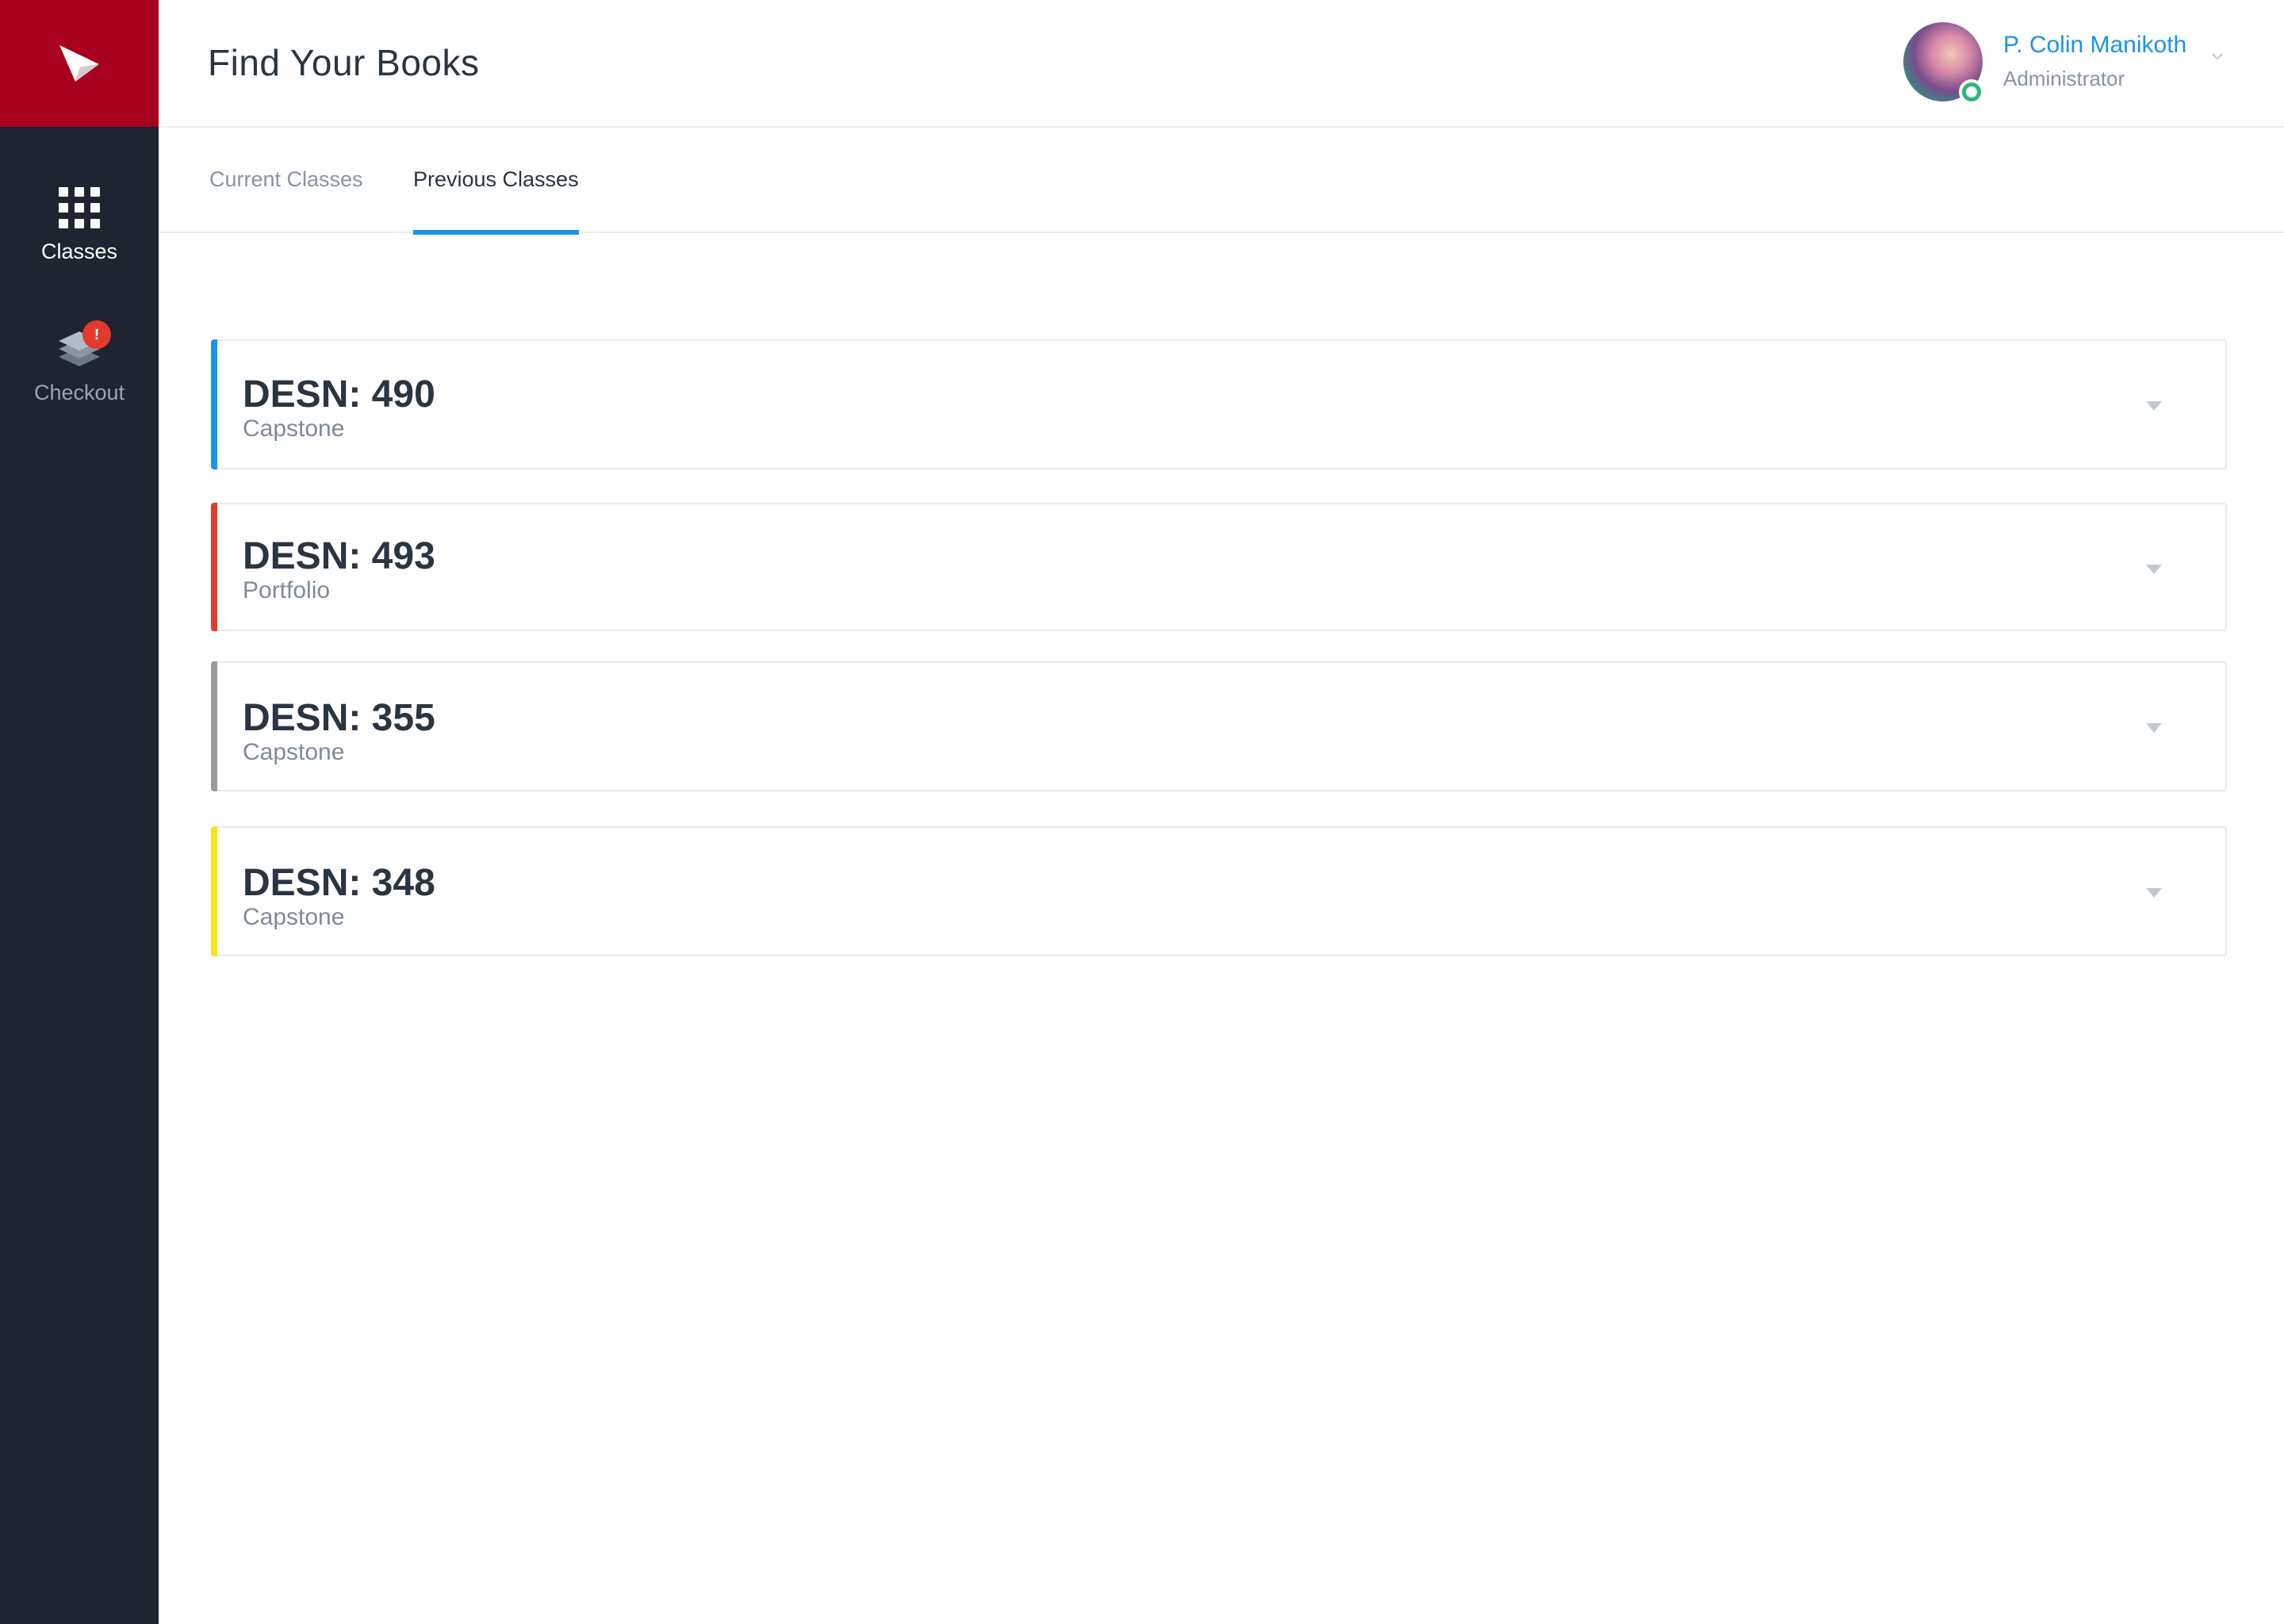  I want to click on sidebar-item-checkout: Checkout, so click(79, 362).